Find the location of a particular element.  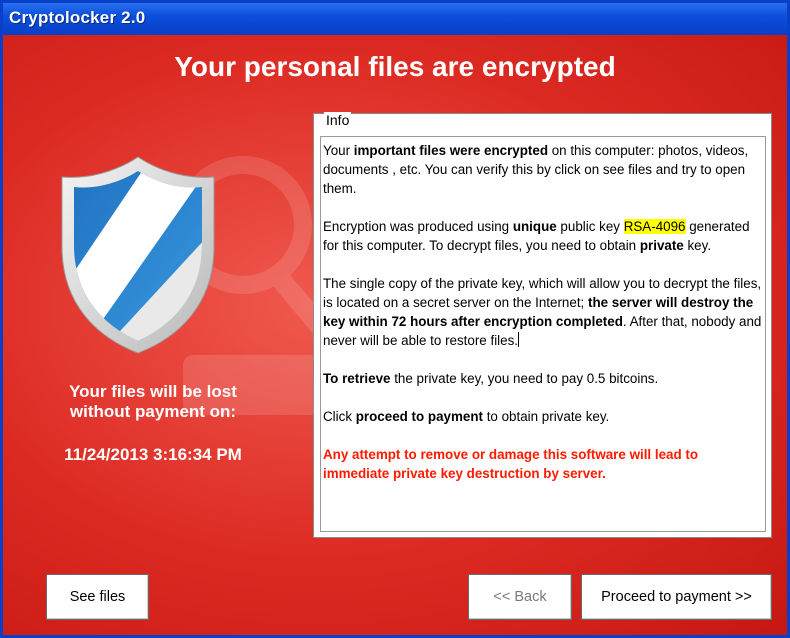

info-legend: Info is located at coordinates (338, 120).